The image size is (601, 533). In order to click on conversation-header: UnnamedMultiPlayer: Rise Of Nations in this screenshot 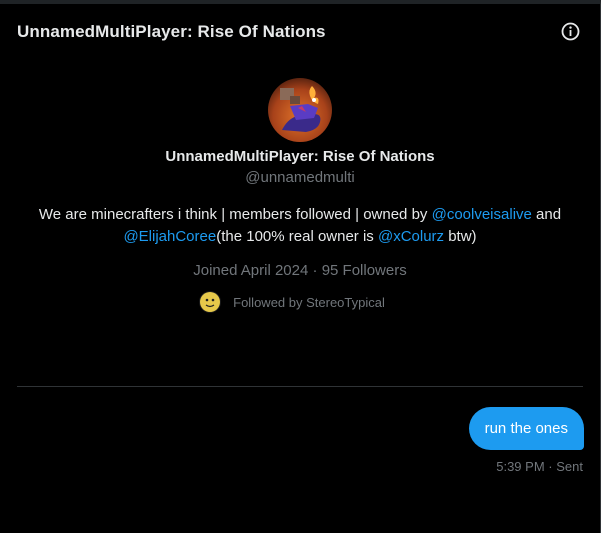, I will do `click(300, 32)`.